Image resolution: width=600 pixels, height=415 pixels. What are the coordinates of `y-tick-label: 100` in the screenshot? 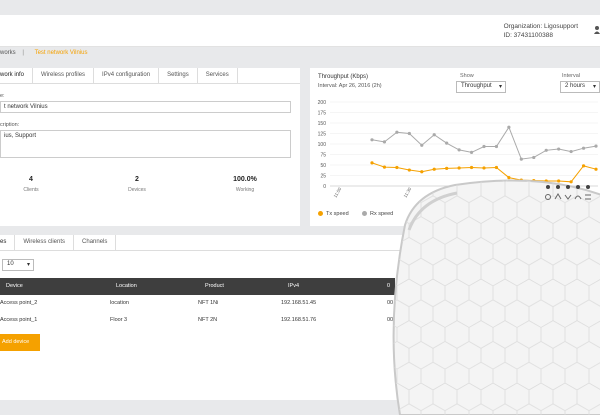 It's located at (322, 145).